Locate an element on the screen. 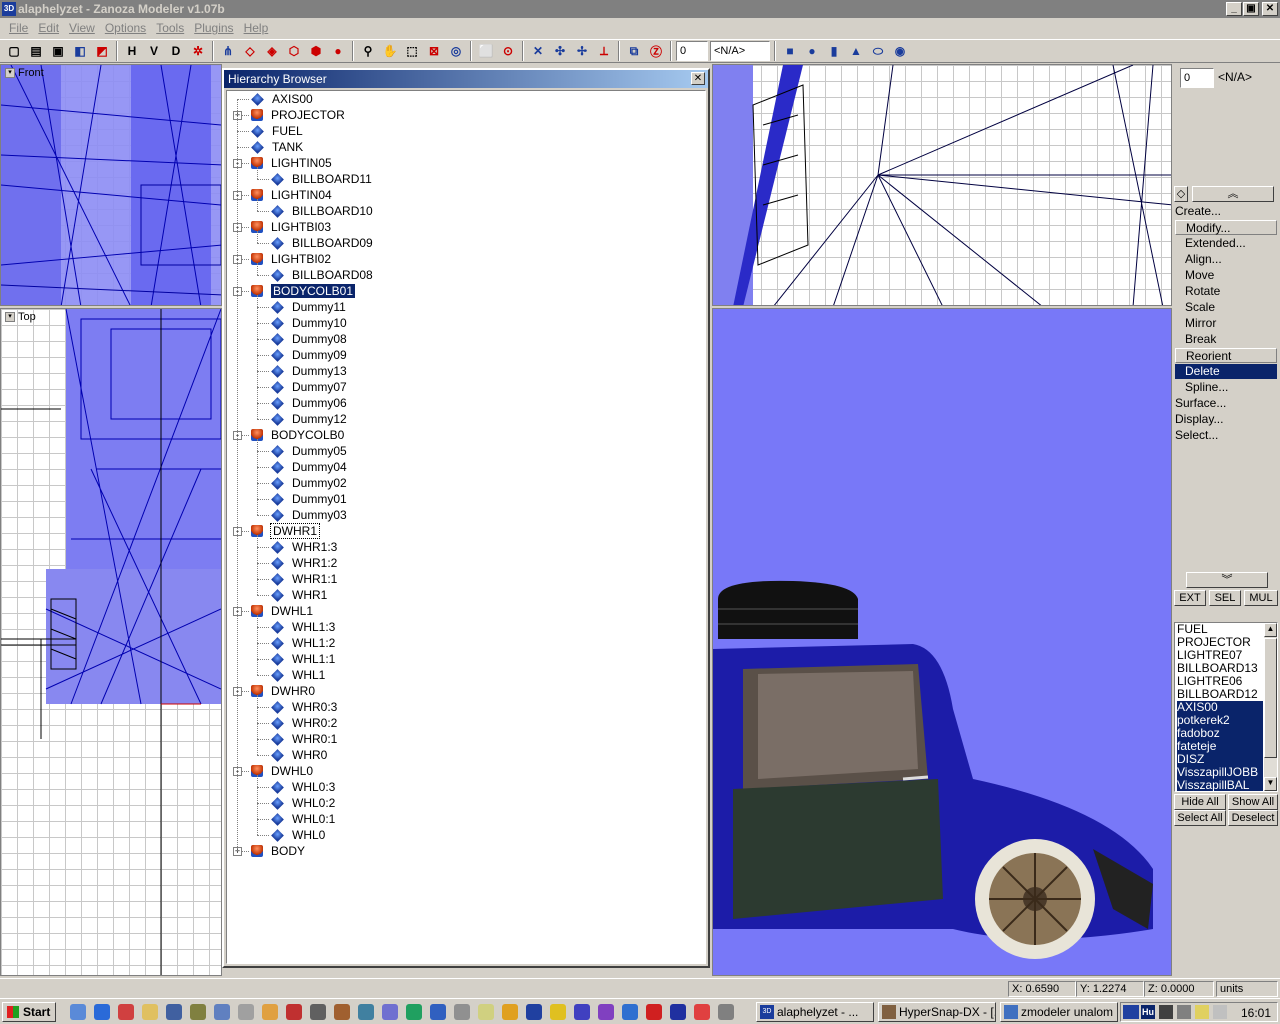  show-all-button: Show All is located at coordinates (1253, 802).